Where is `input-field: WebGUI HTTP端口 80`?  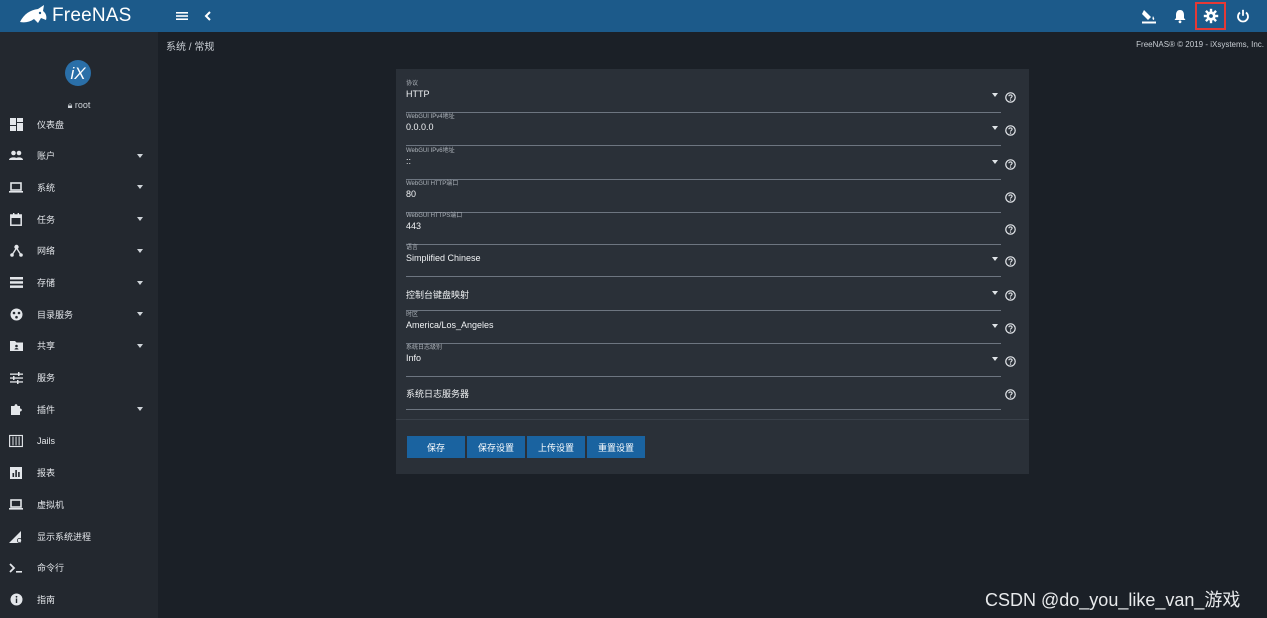 input-field: WebGUI HTTP端口 80 is located at coordinates (703, 195).